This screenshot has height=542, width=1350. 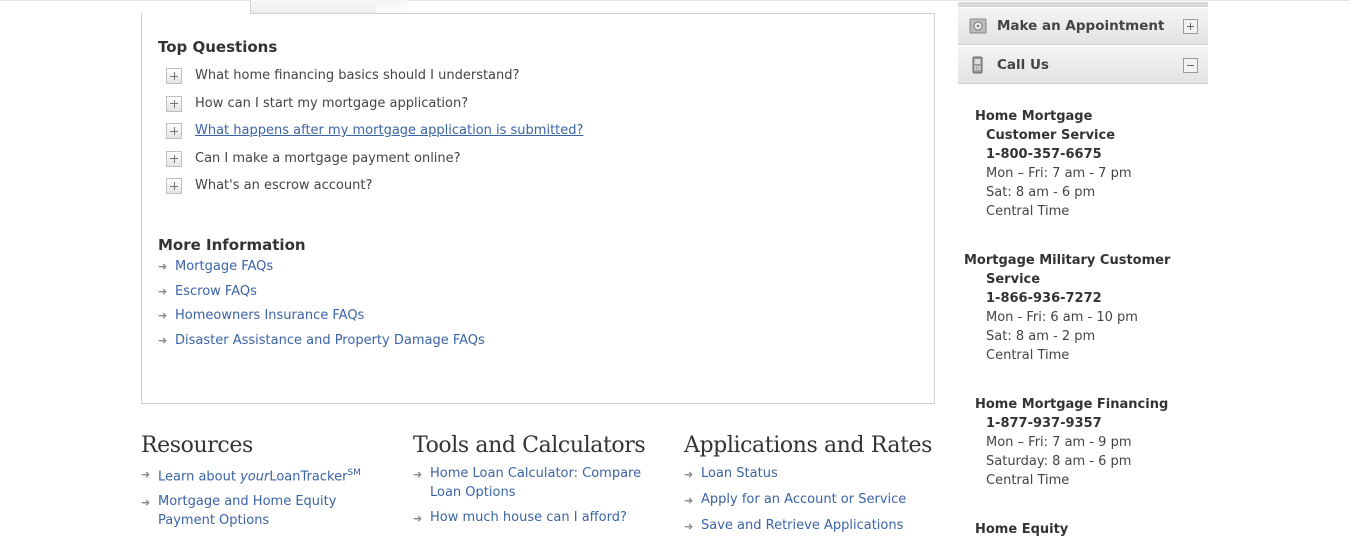 I want to click on call-us-label: Call Us, so click(x=1090, y=65).